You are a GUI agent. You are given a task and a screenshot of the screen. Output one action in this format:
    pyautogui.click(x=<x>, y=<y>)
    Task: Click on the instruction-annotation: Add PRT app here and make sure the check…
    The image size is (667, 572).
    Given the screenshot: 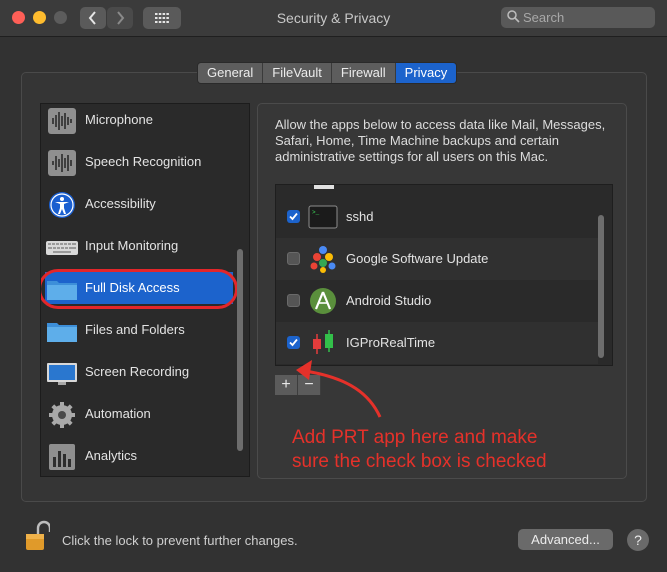 What is the action you would take?
    pyautogui.click(x=452, y=450)
    